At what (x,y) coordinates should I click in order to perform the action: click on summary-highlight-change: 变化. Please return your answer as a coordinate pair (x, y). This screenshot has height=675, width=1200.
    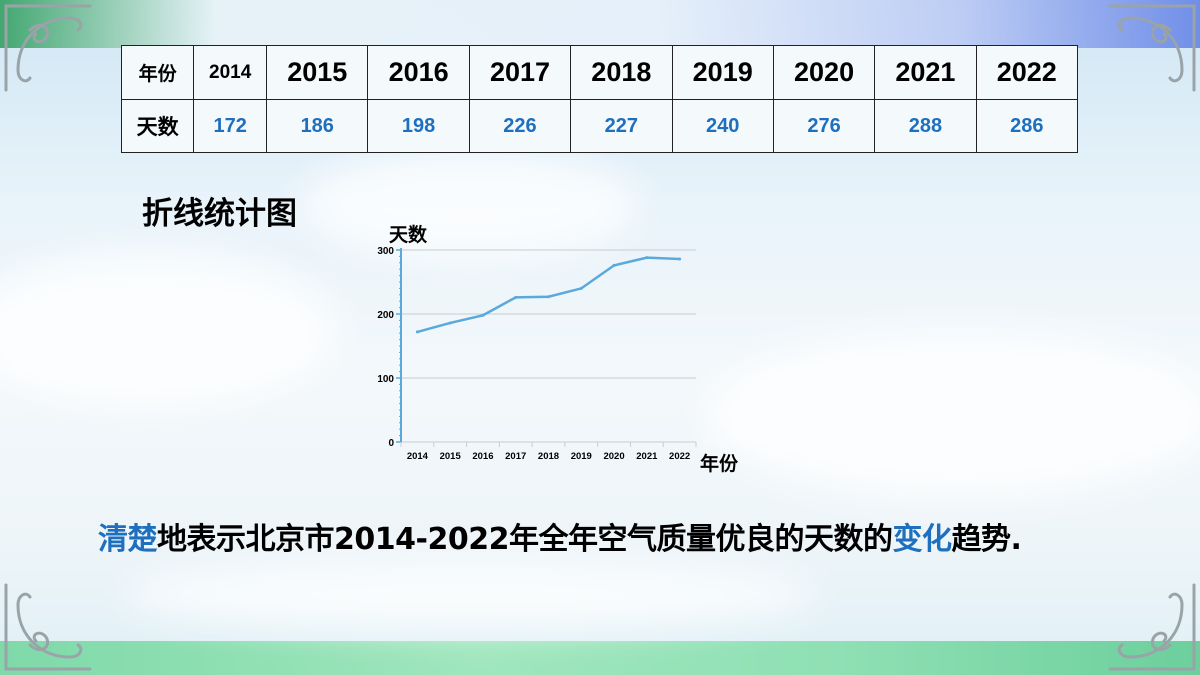
    Looking at the image, I should click on (922, 539).